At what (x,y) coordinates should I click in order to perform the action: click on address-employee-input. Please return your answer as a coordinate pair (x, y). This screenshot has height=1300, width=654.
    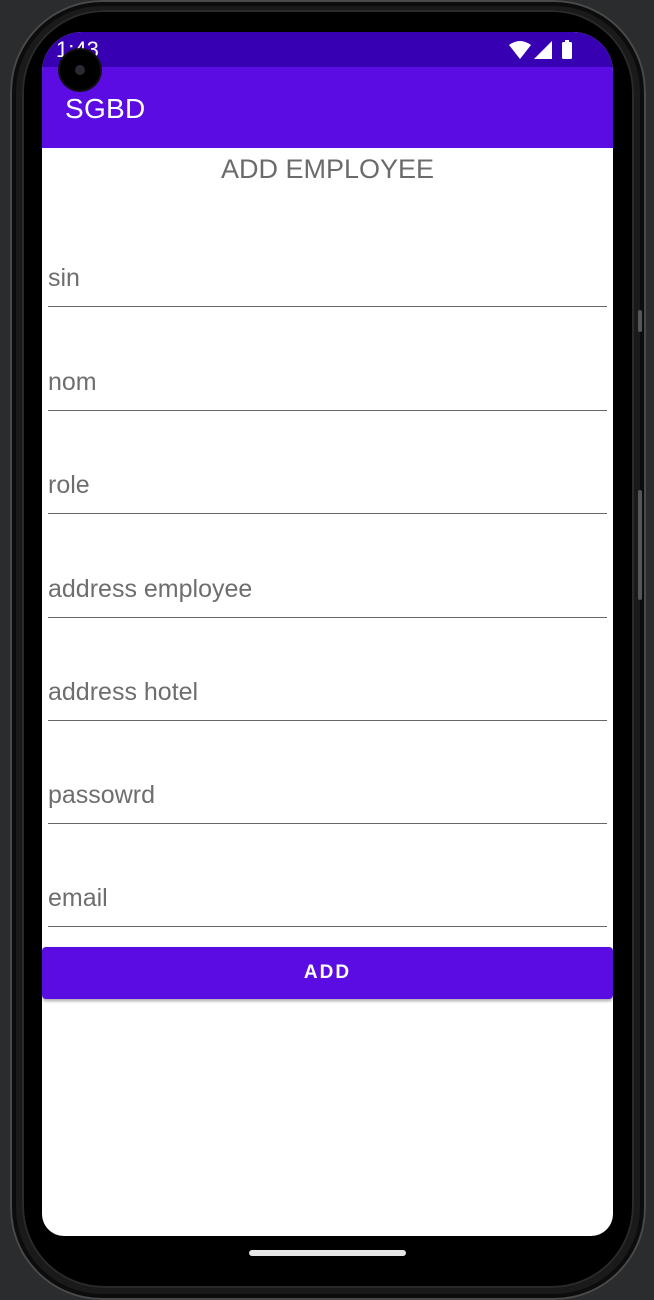
    Looking at the image, I should click on (327, 589).